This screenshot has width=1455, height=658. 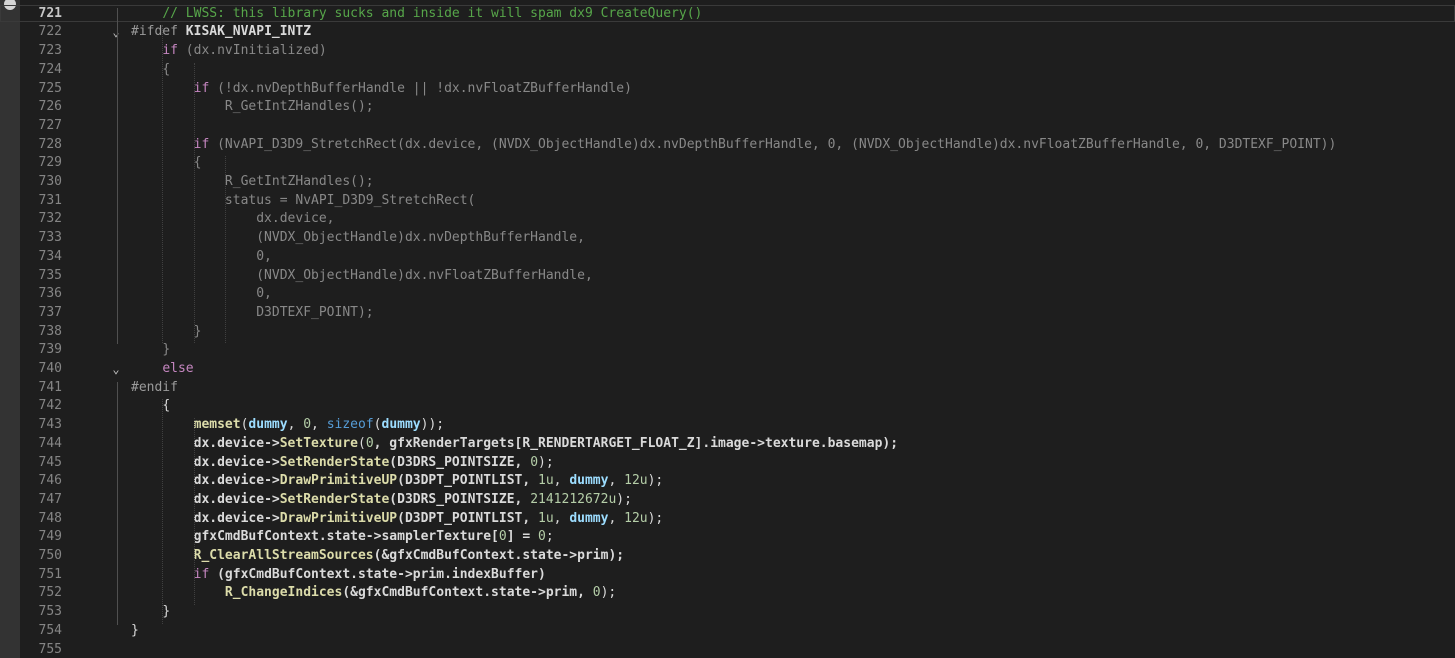 I want to click on line-number: 754, so click(x=50, y=630).